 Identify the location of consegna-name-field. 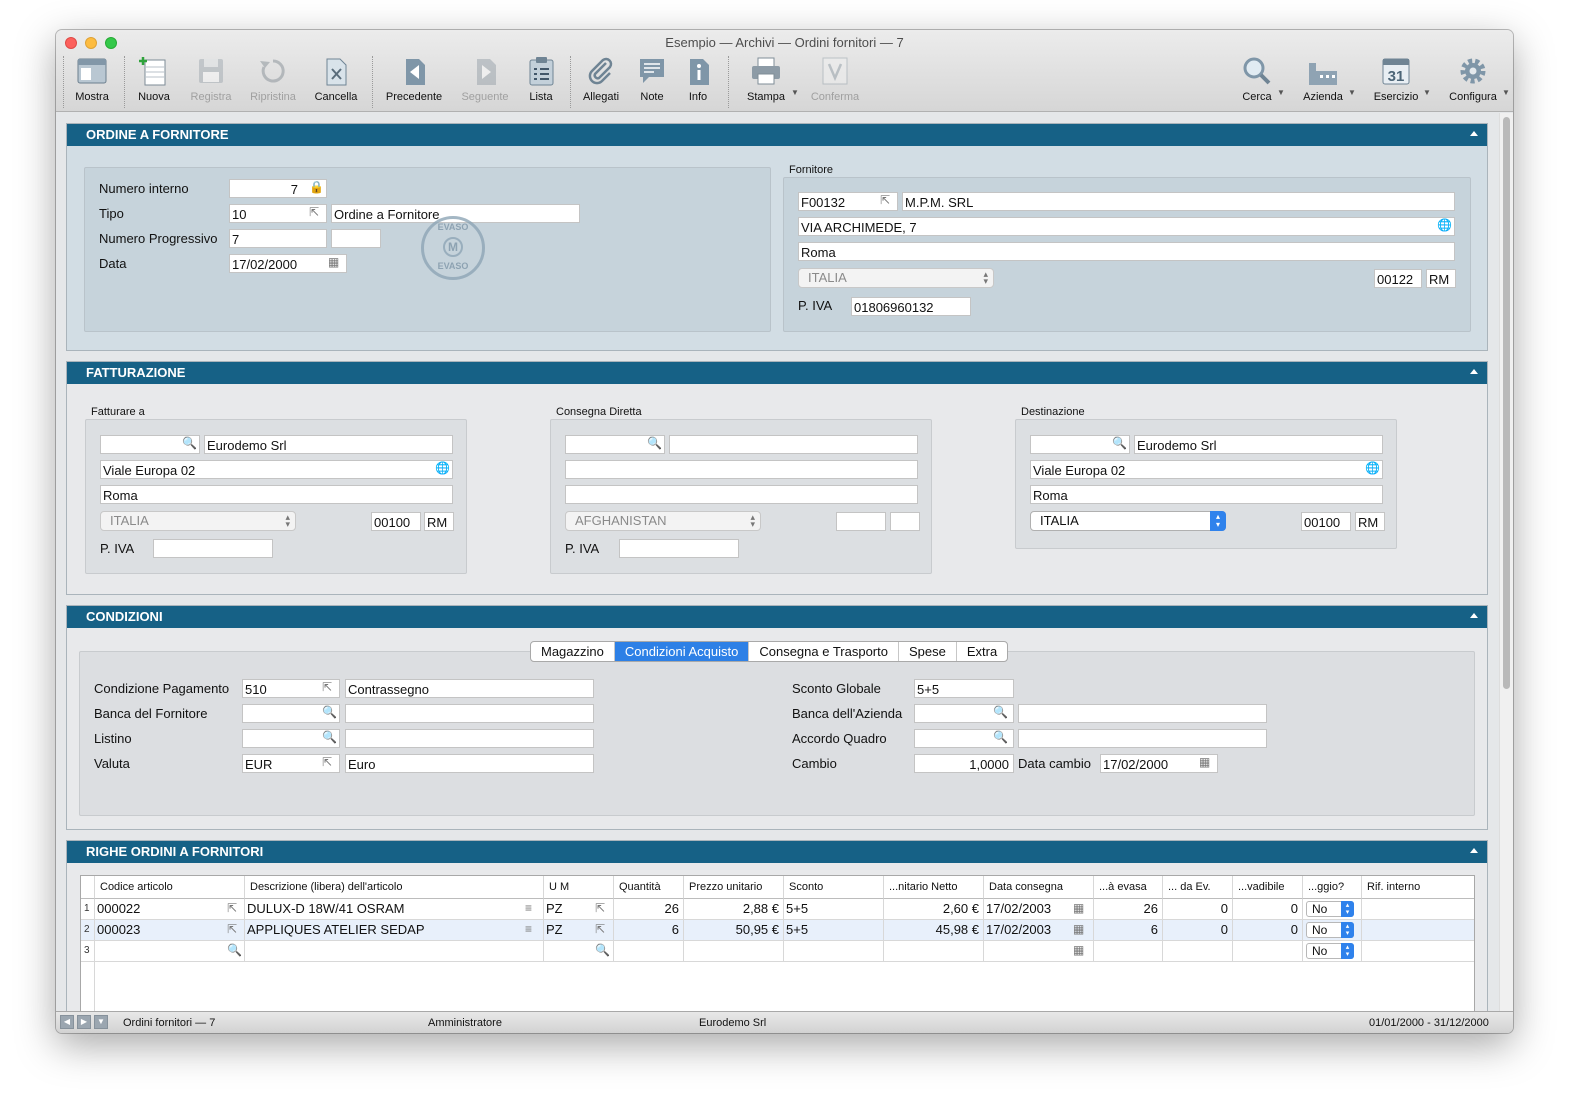
(793, 444).